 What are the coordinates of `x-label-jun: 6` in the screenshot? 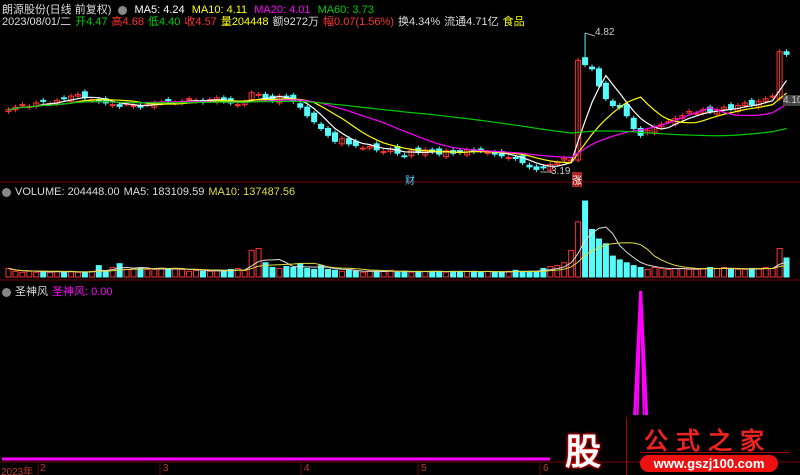 It's located at (546, 468).